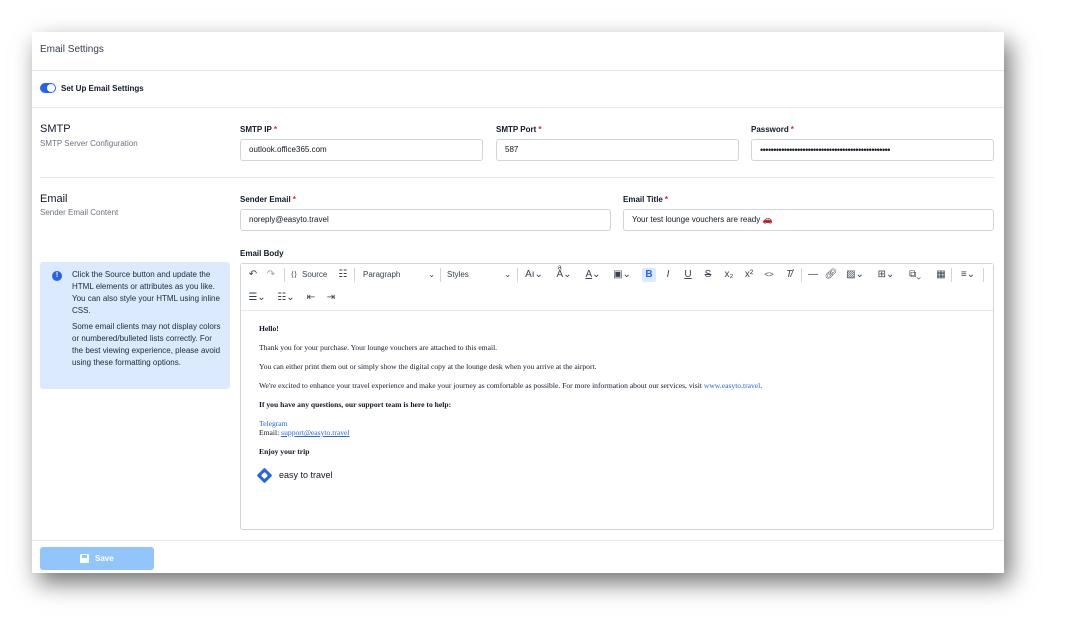 The width and height of the screenshot is (1066, 636). I want to click on smtp-section-title: SMTP, so click(55, 129).